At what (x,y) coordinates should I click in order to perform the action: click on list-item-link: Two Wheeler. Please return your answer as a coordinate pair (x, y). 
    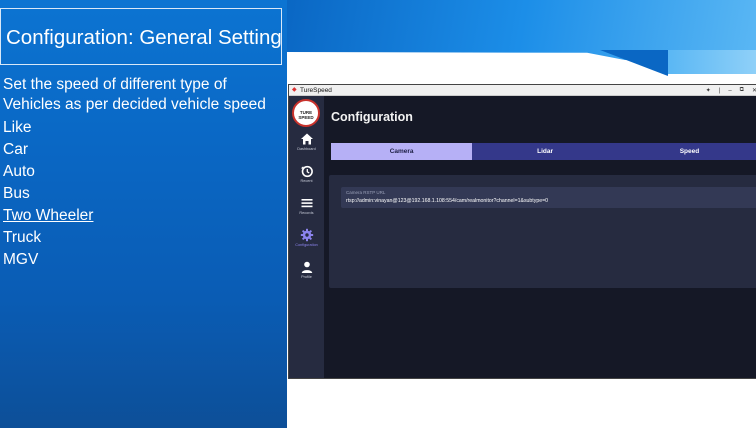
    Looking at the image, I should click on (48, 216).